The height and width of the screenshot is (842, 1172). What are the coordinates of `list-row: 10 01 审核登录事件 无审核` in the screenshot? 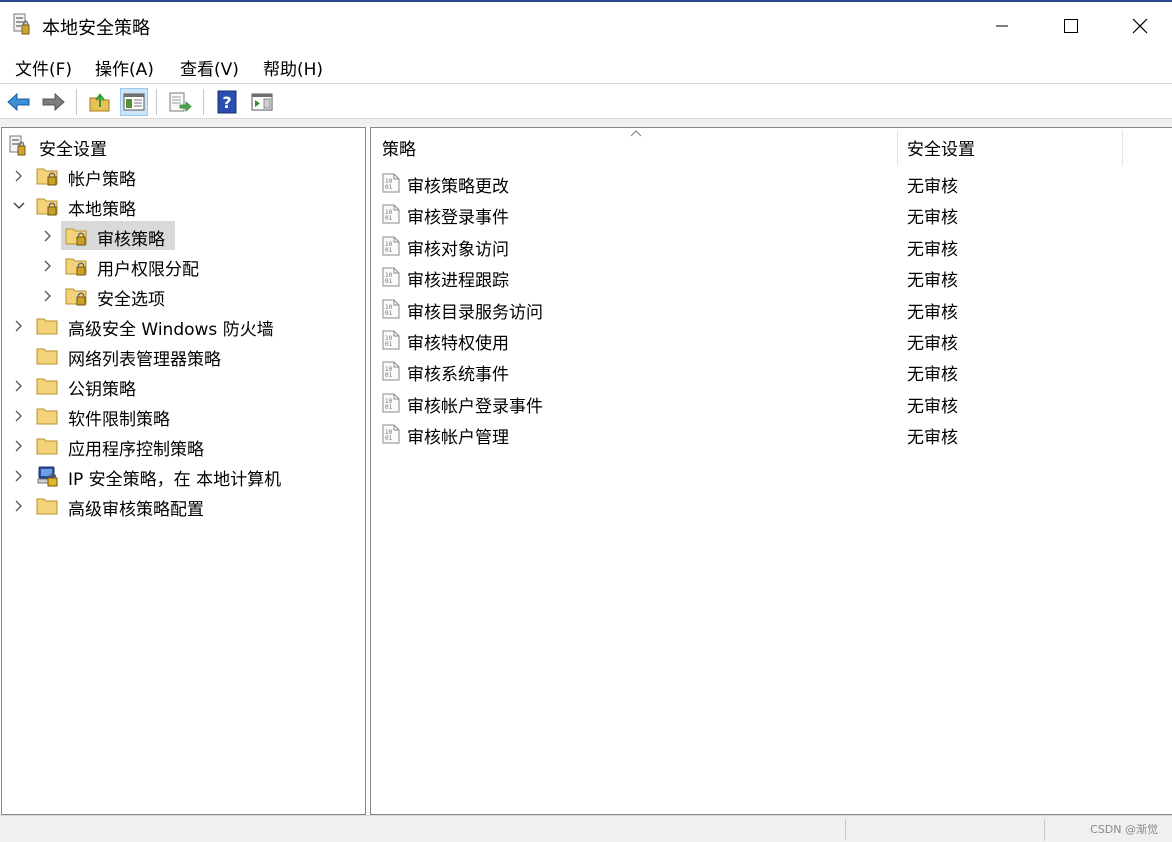 It's located at (766, 214).